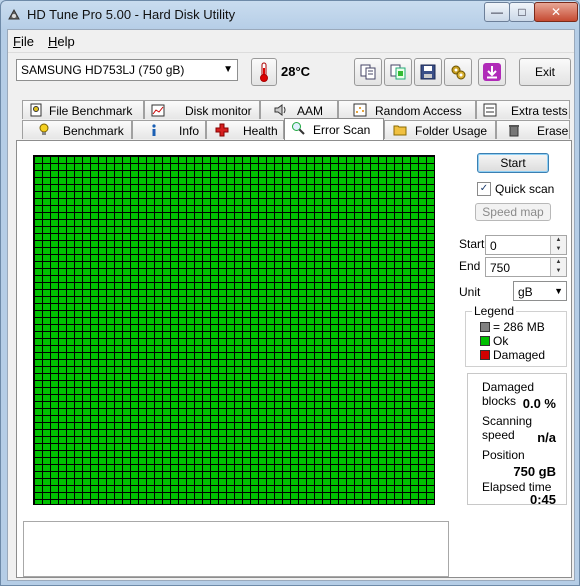  I want to click on magnifier-icon, so click(298, 128).